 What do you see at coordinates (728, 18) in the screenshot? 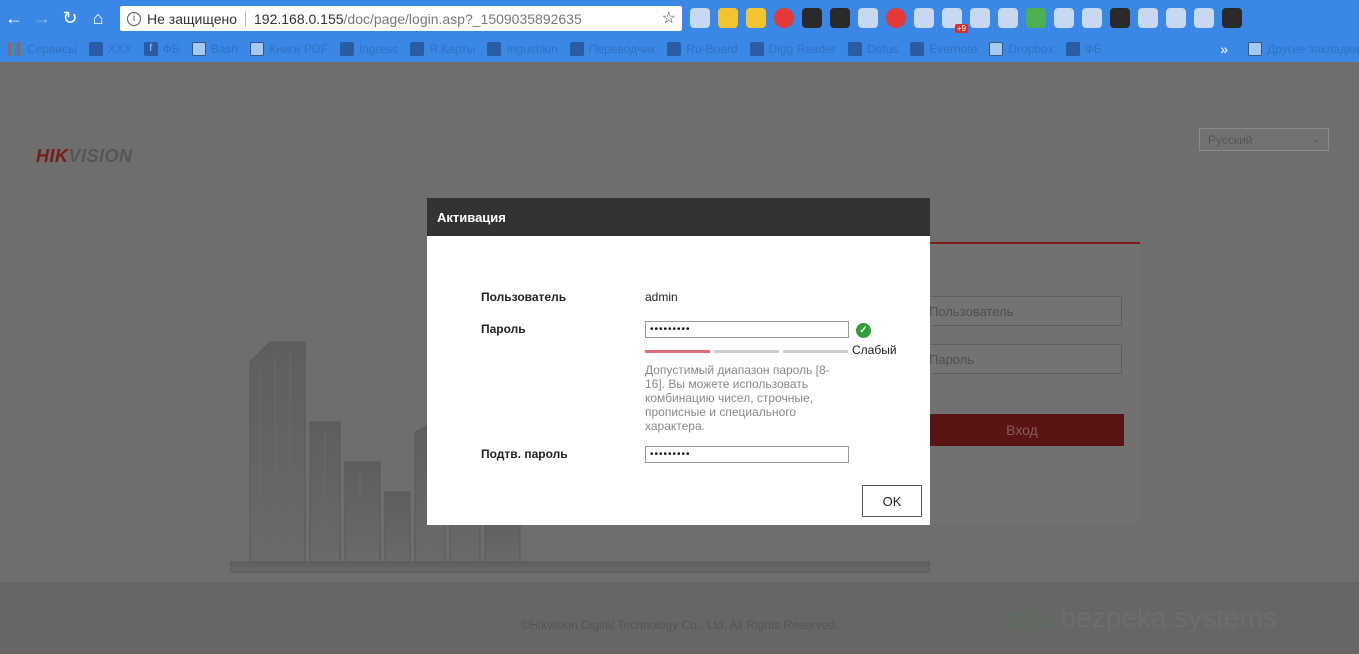
I see `extension-icon` at bounding box center [728, 18].